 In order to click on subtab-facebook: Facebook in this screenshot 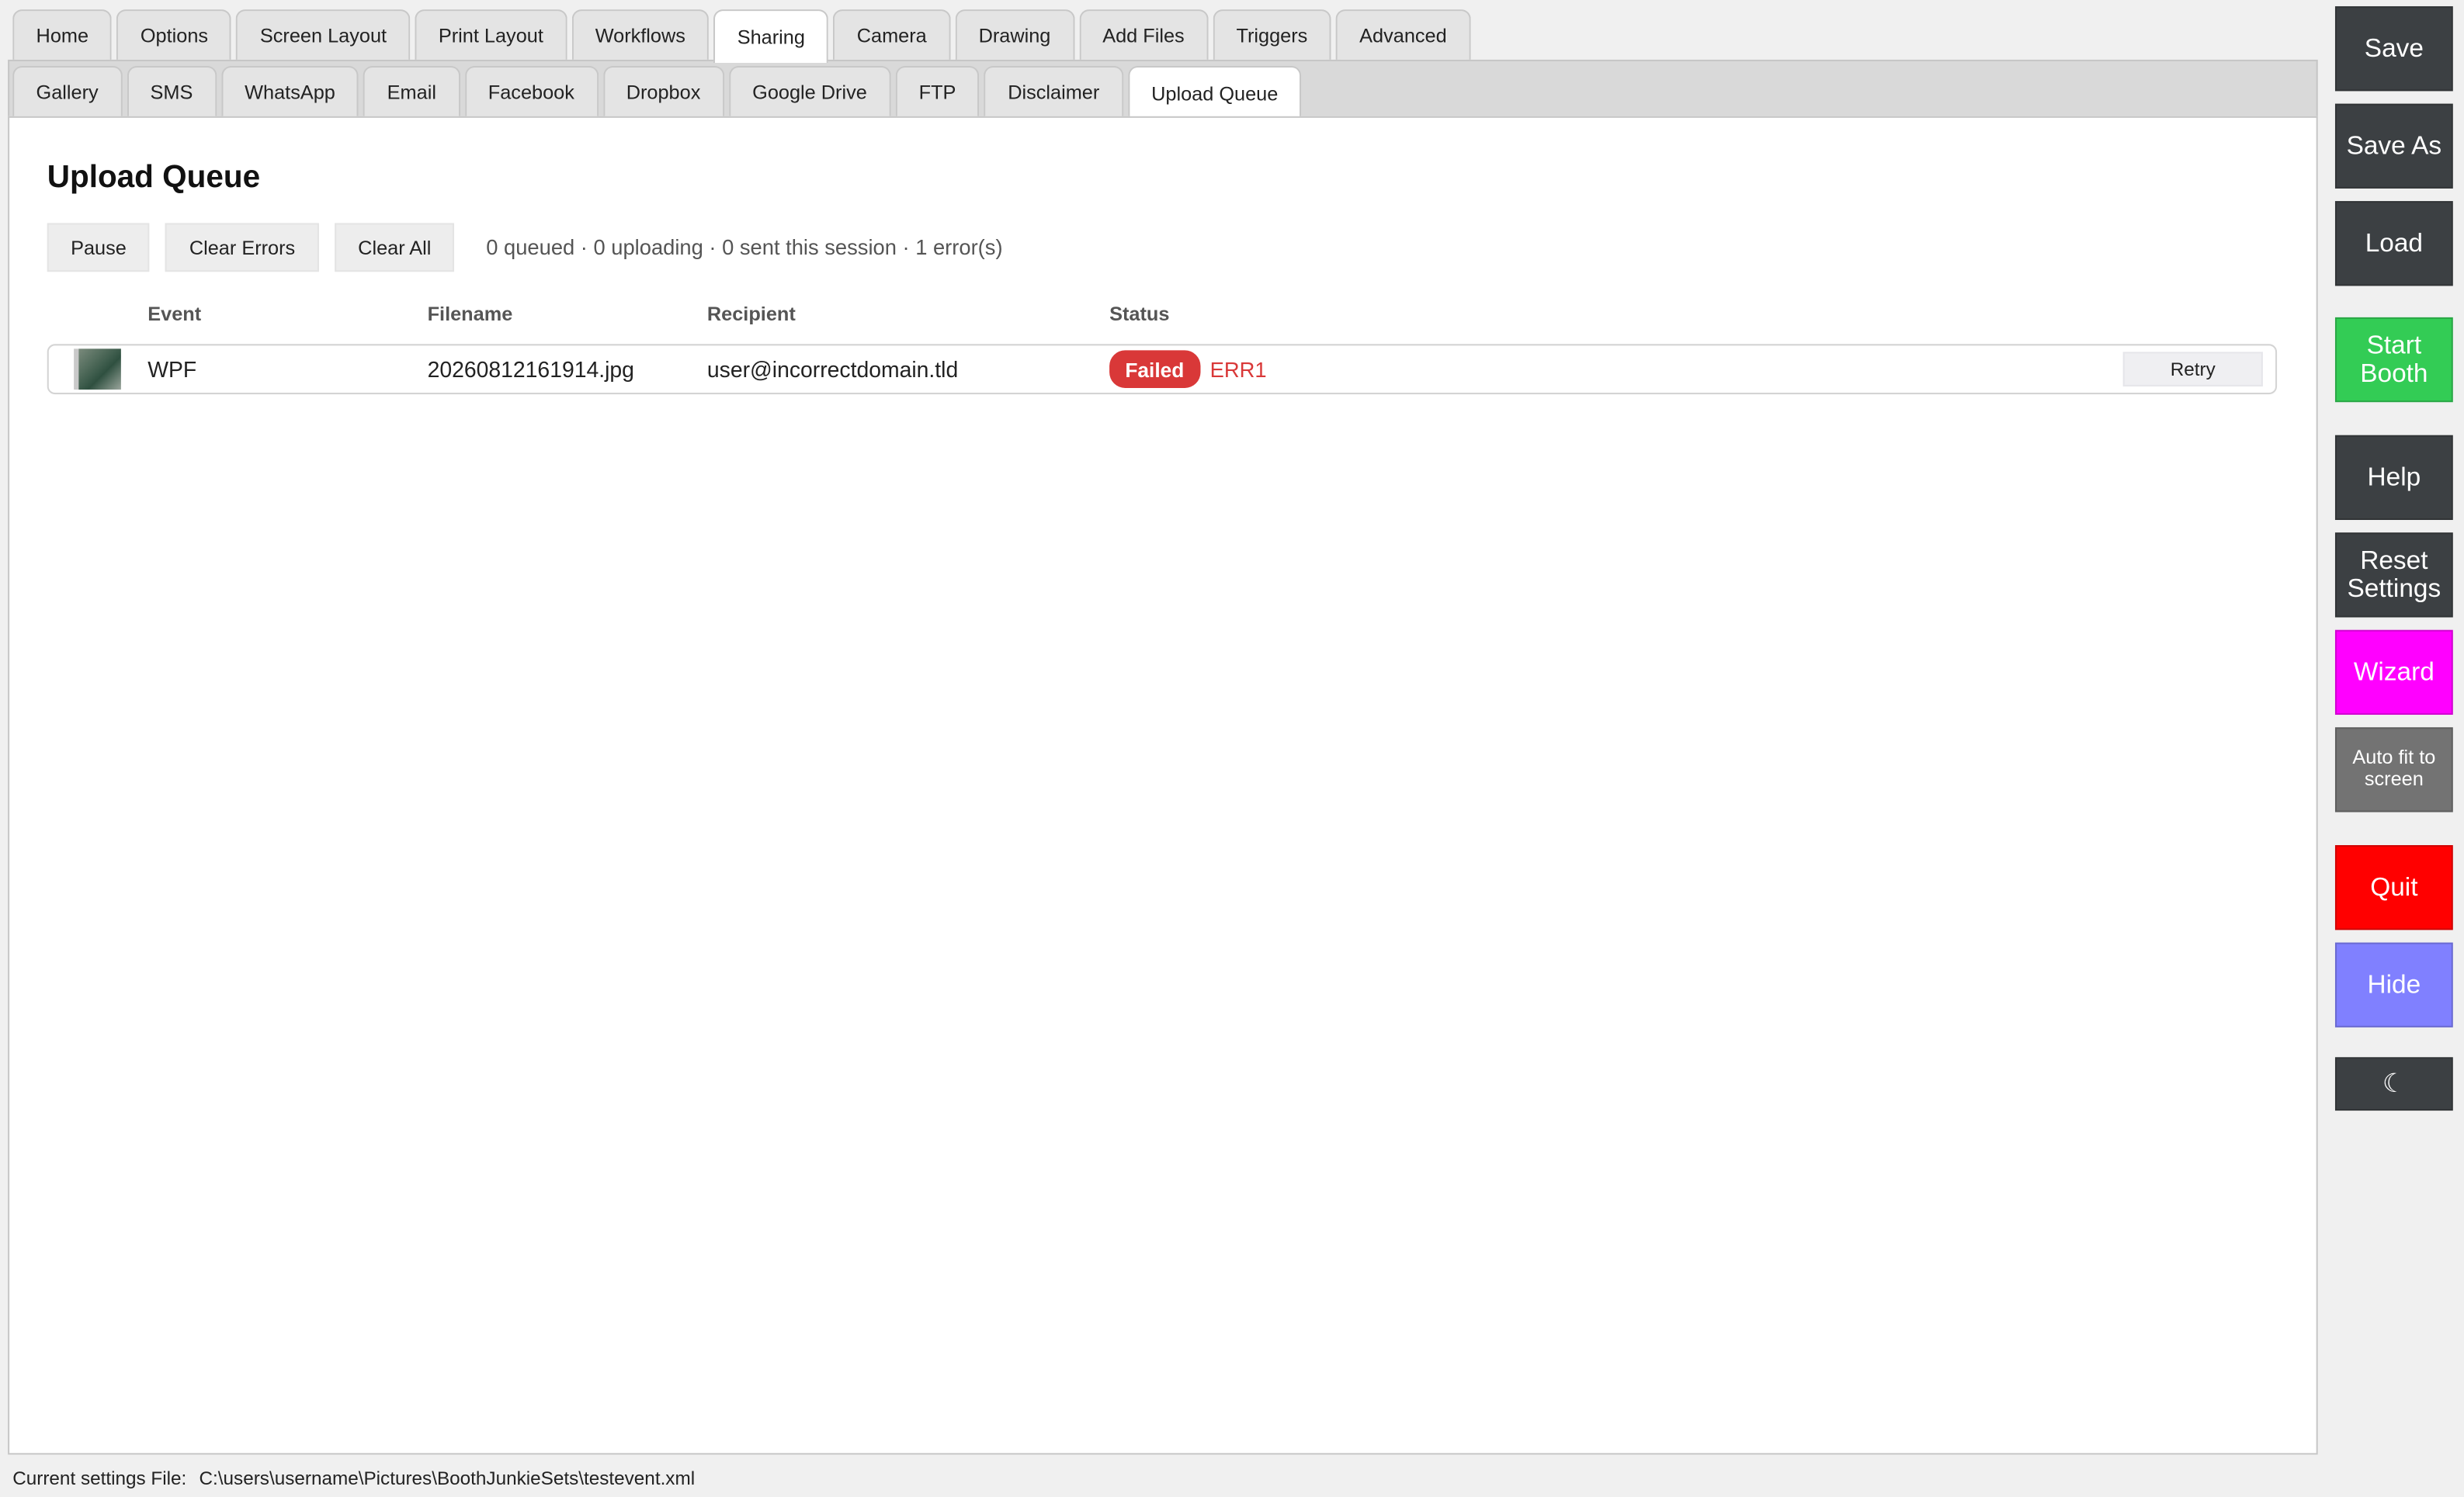, I will do `click(531, 91)`.